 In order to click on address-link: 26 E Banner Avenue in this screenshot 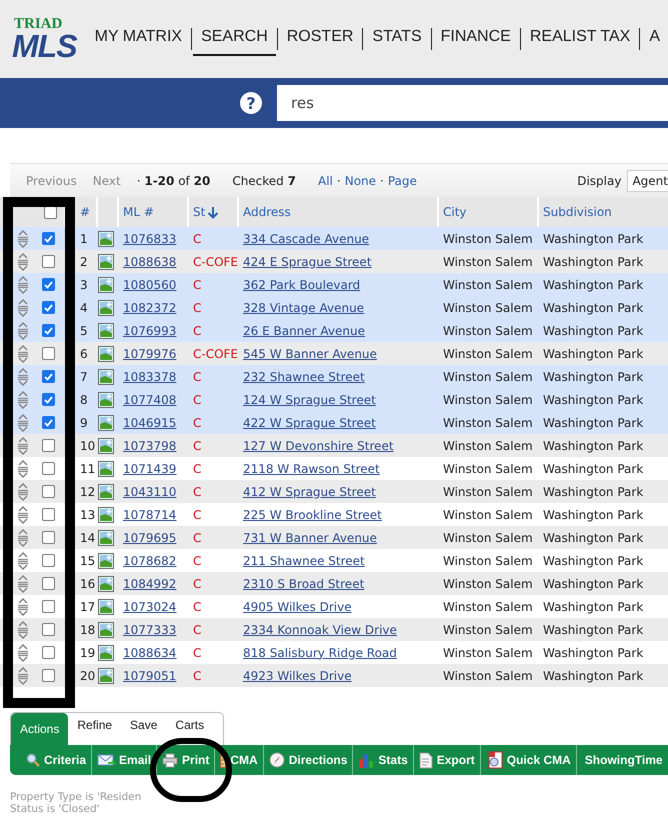, I will do `click(304, 331)`.